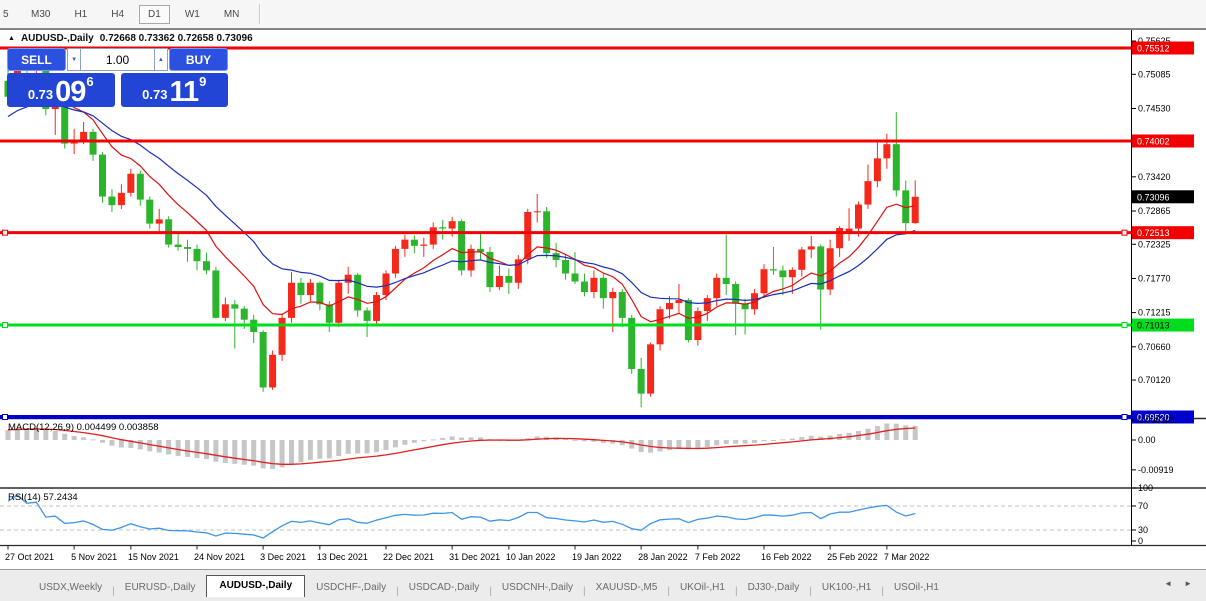 The width and height of the screenshot is (1206, 601). I want to click on svg-text: 28 Jan 2022, so click(663, 557).